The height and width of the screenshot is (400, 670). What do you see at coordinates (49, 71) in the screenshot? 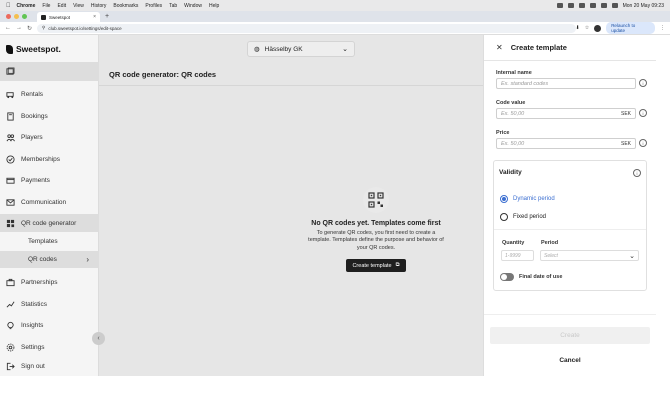
I see `sidebar-home` at bounding box center [49, 71].